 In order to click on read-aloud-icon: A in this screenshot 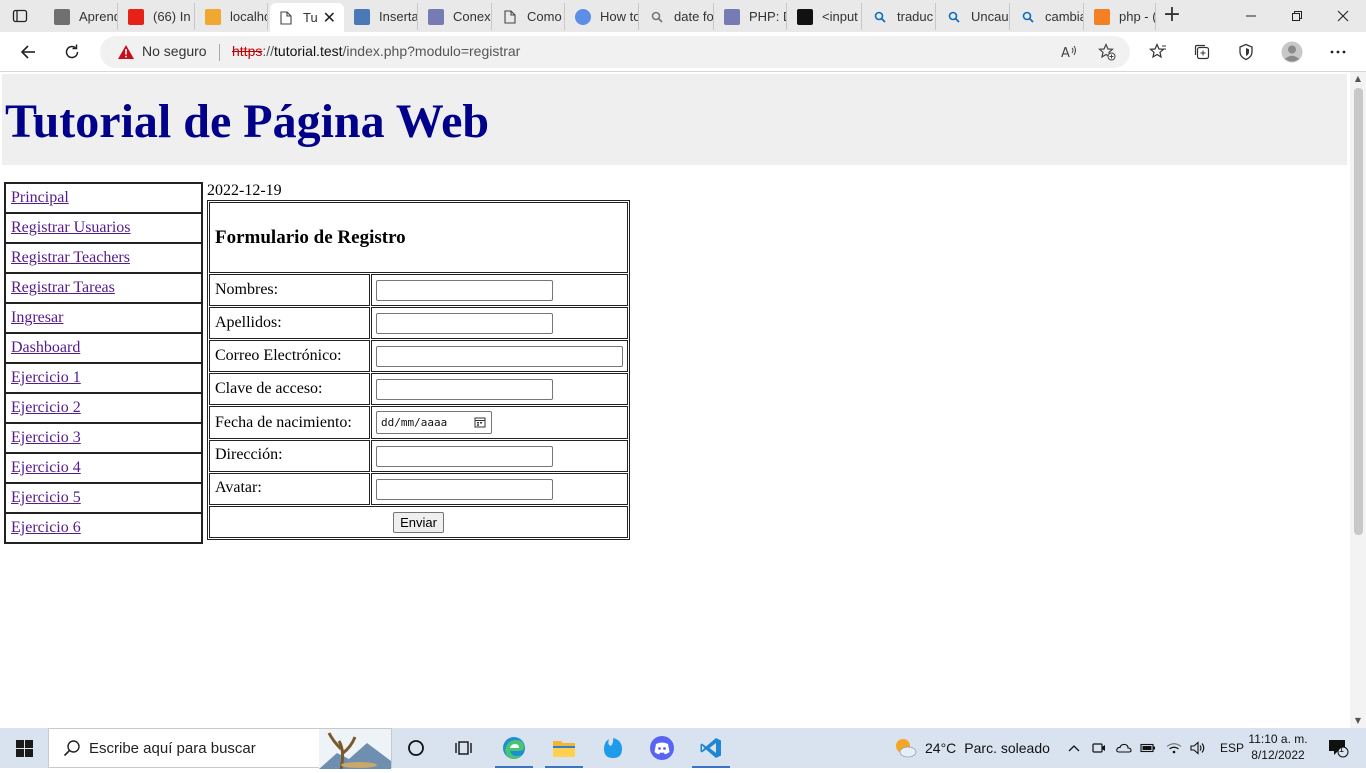, I will do `click(1070, 52)`.